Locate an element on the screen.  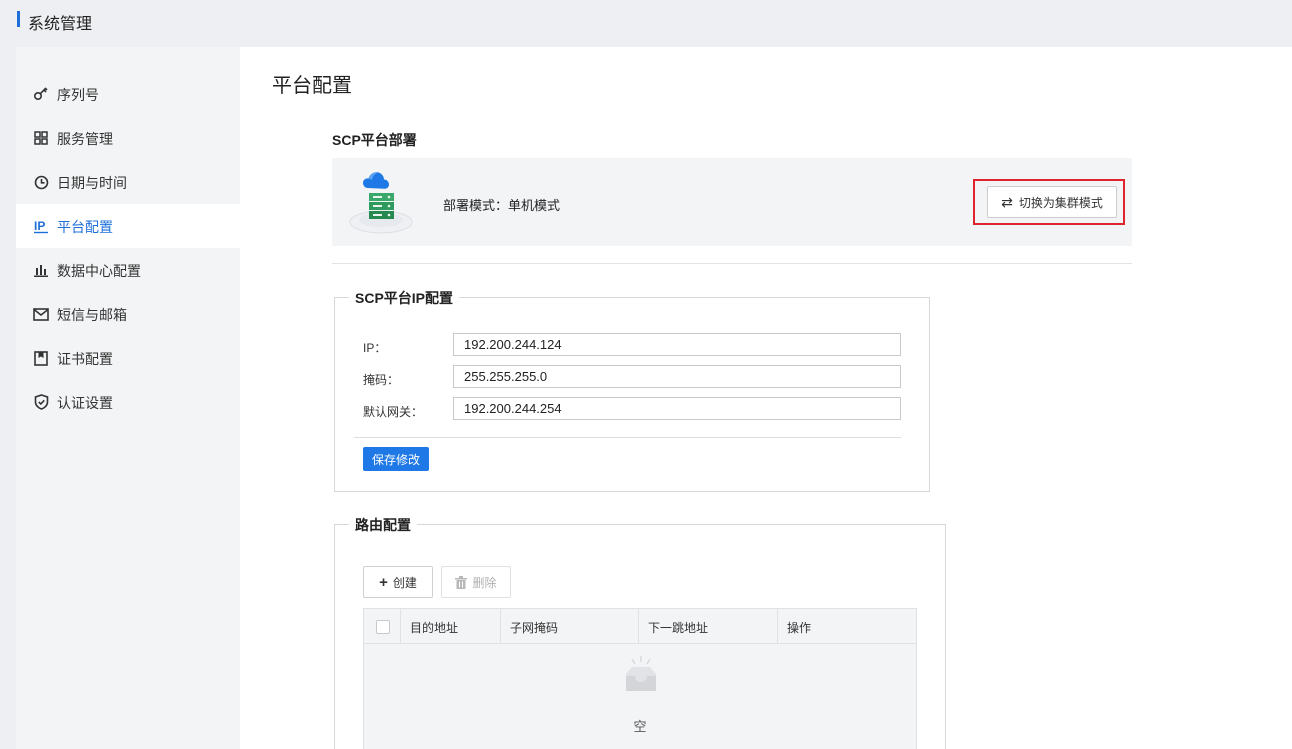
sidebar-item-auth: 认证设置 is located at coordinates (128, 402).